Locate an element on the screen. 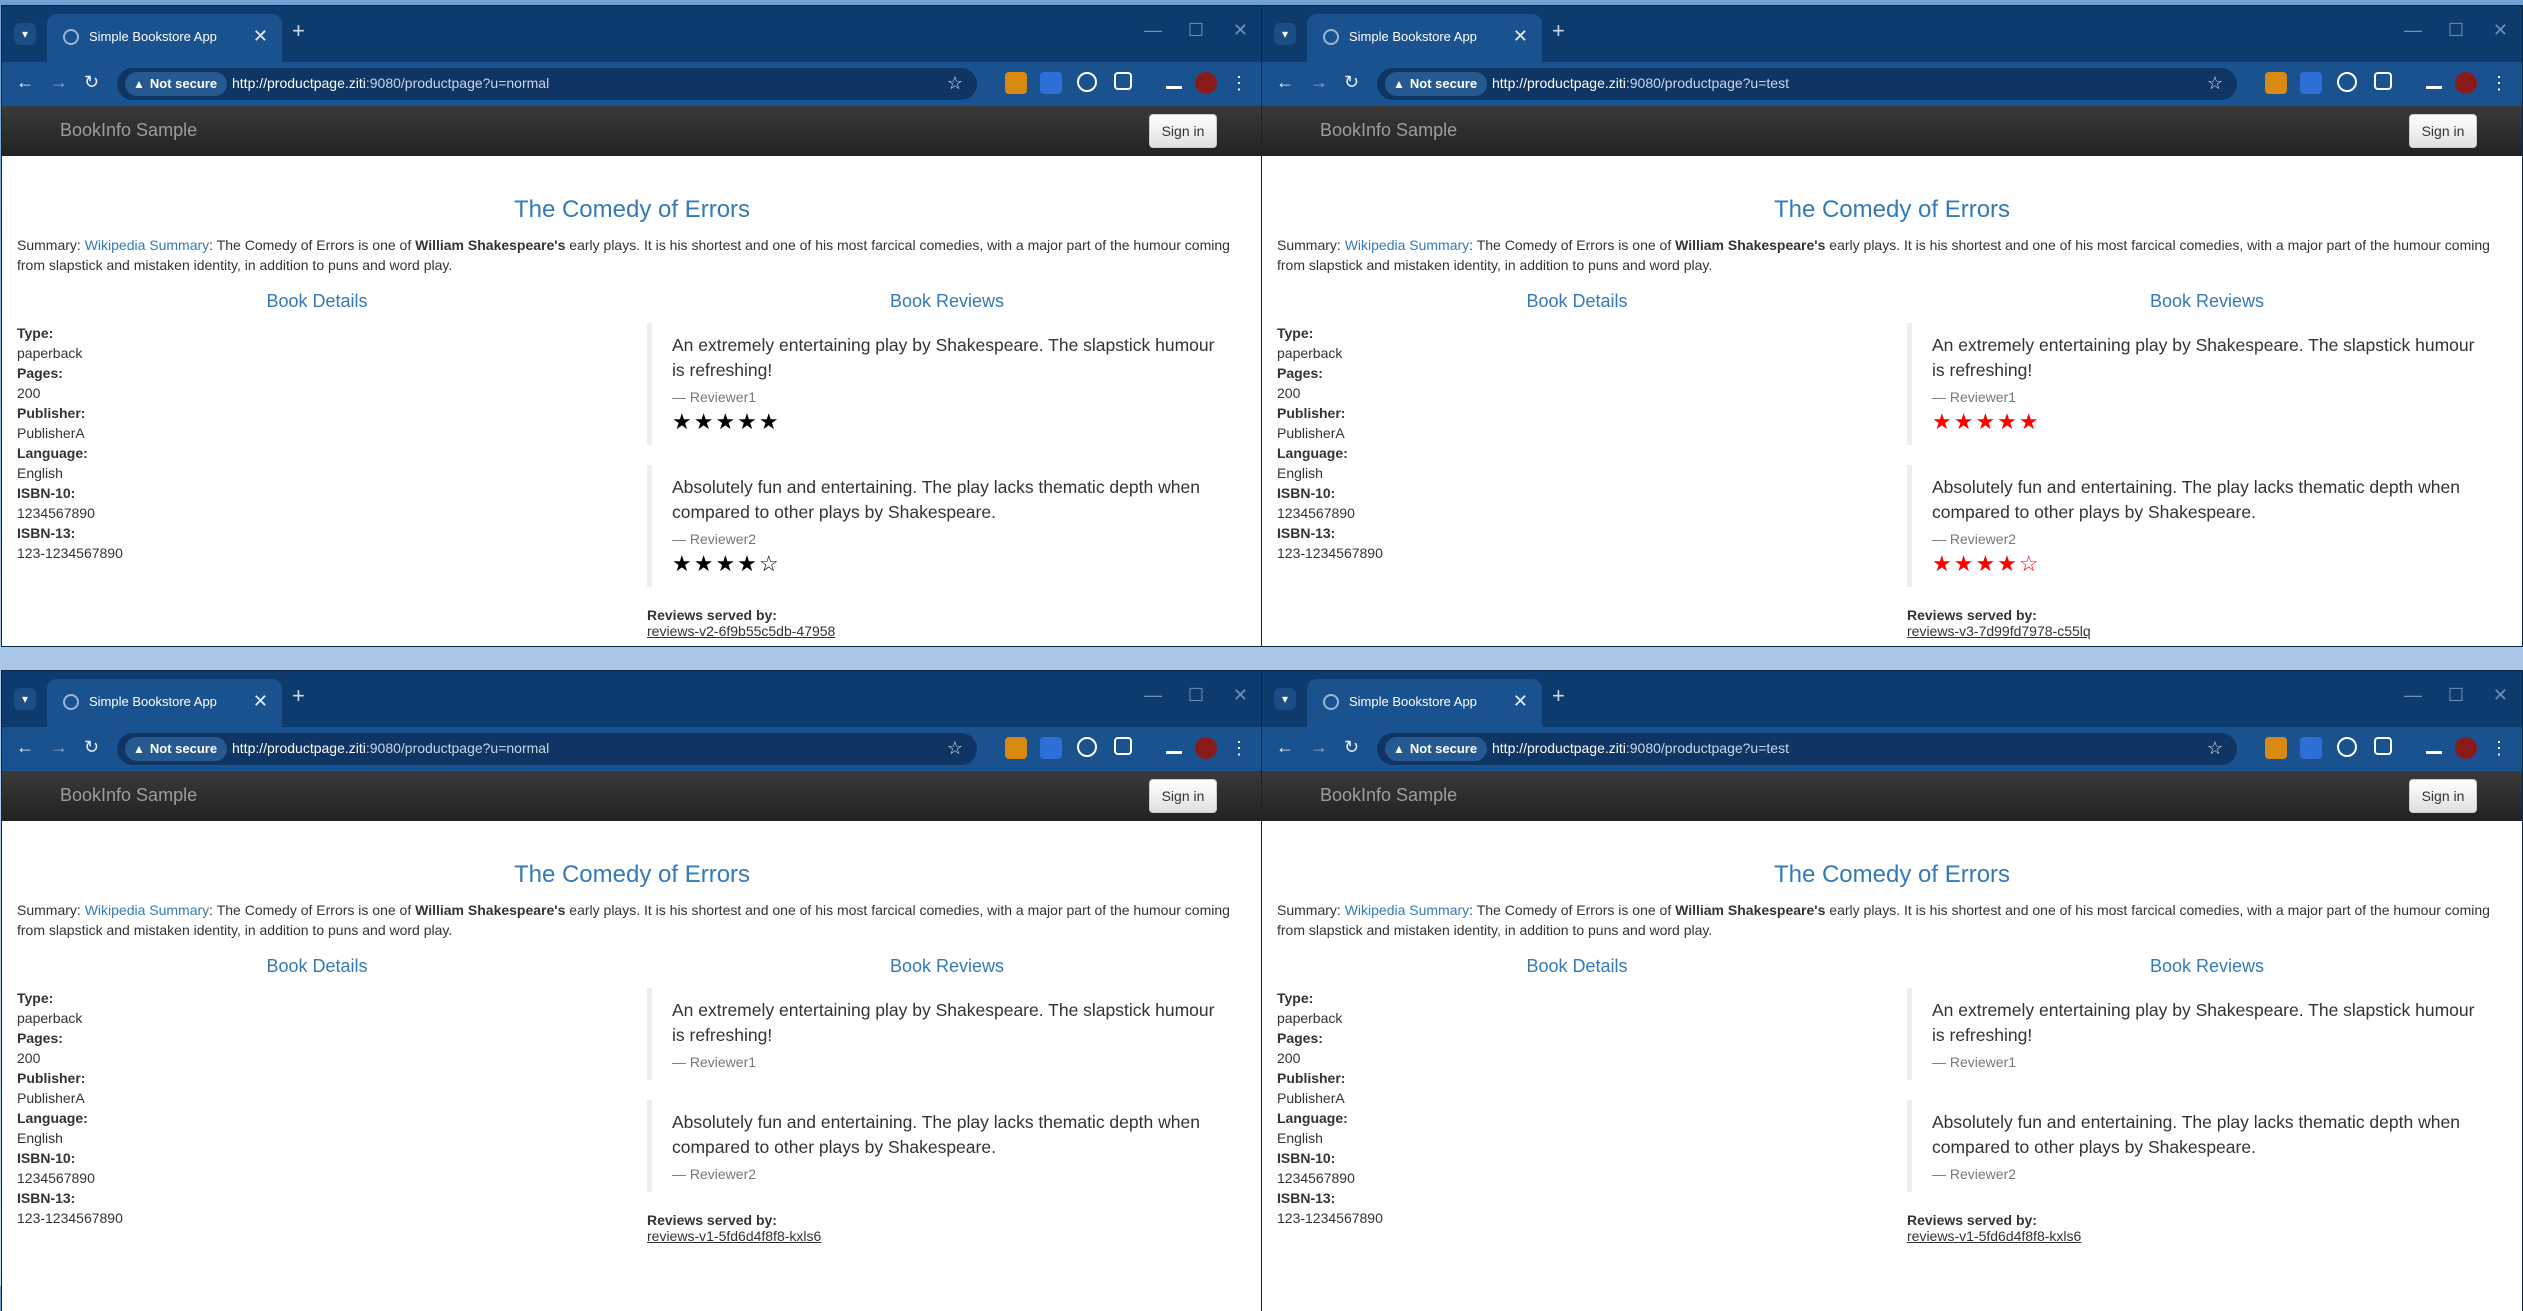  served-by-pod: reviews-v2-6f9b55c5db-47958 is located at coordinates (741, 631).